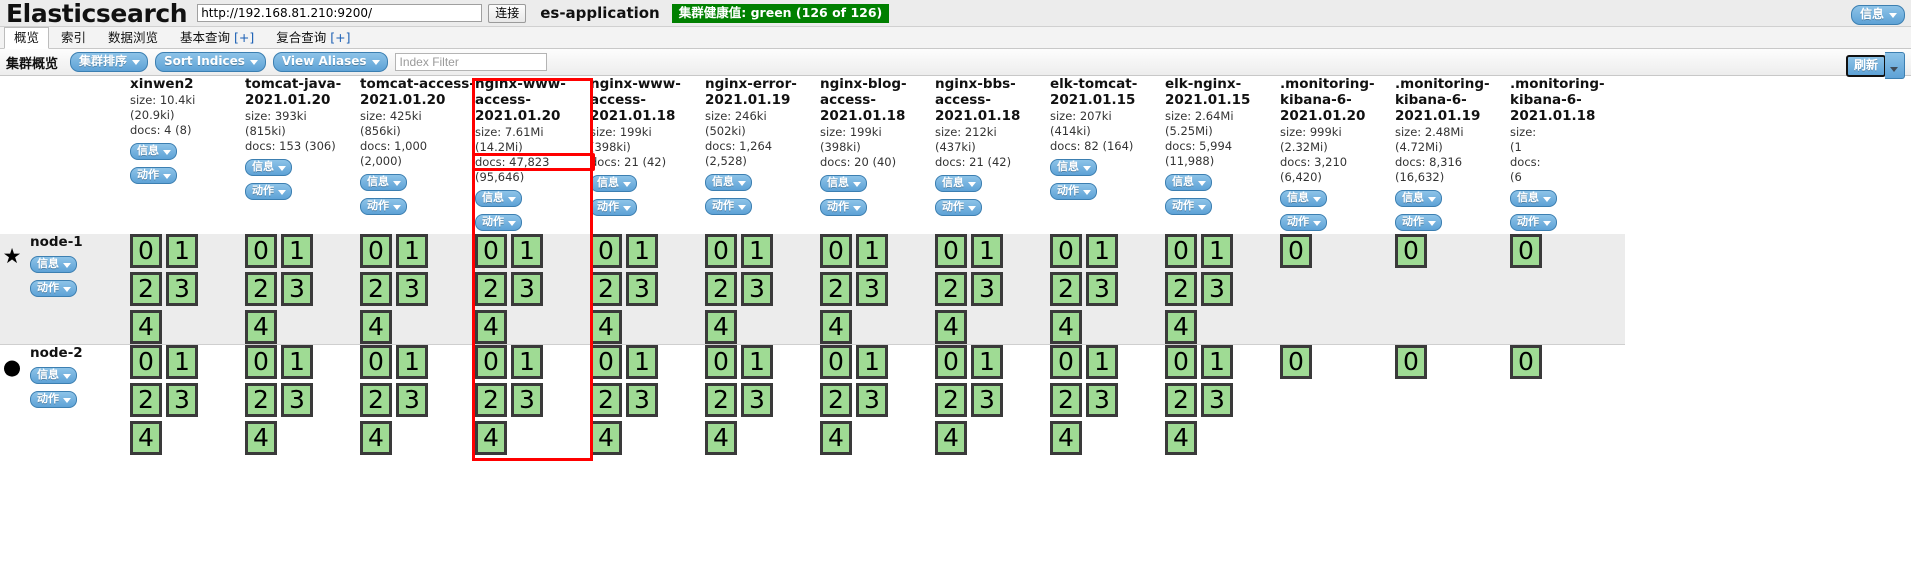  I want to click on tab-overview: 概览, so click(27, 38).